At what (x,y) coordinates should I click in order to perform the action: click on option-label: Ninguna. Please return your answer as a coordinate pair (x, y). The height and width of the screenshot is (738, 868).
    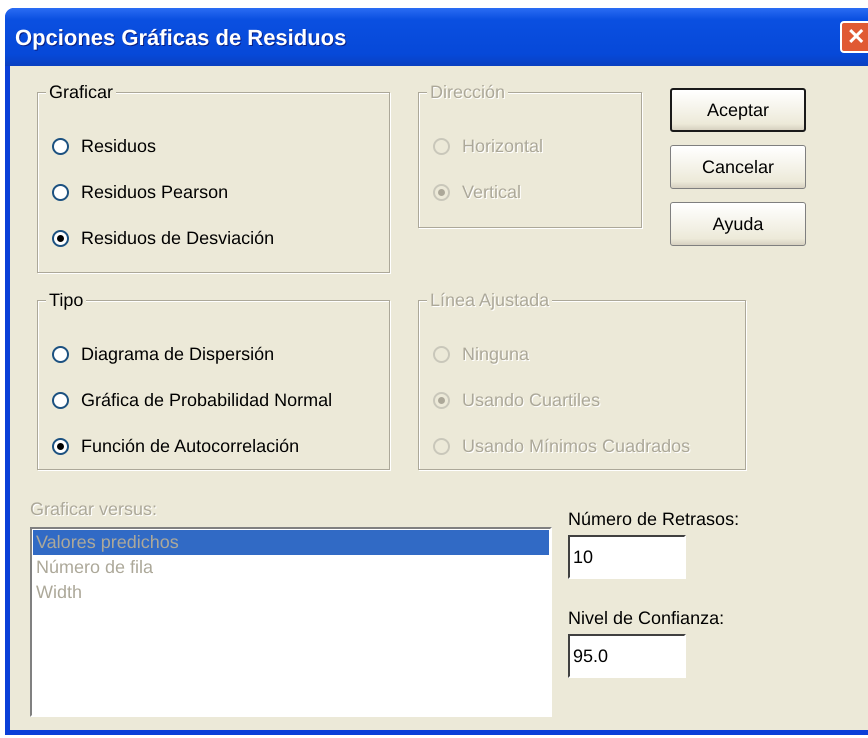
    Looking at the image, I should click on (496, 354).